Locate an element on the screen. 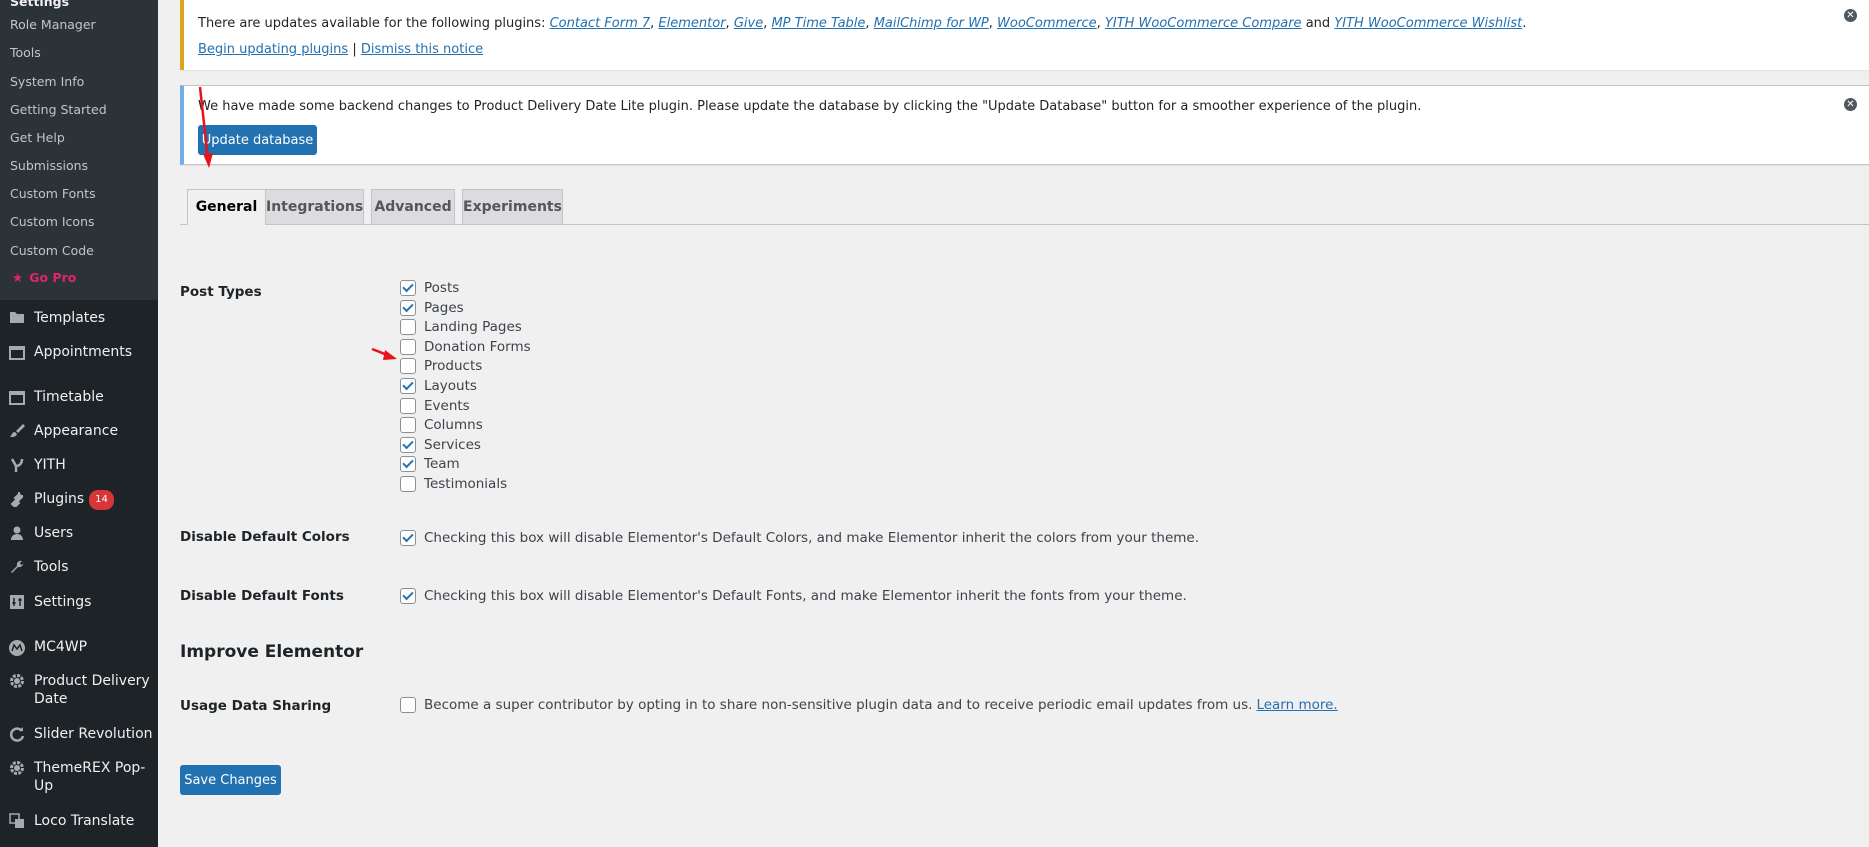 Image resolution: width=1869 pixels, height=847 pixels. plugin-link: YITH WooCommerce Wishlist is located at coordinates (1428, 23).